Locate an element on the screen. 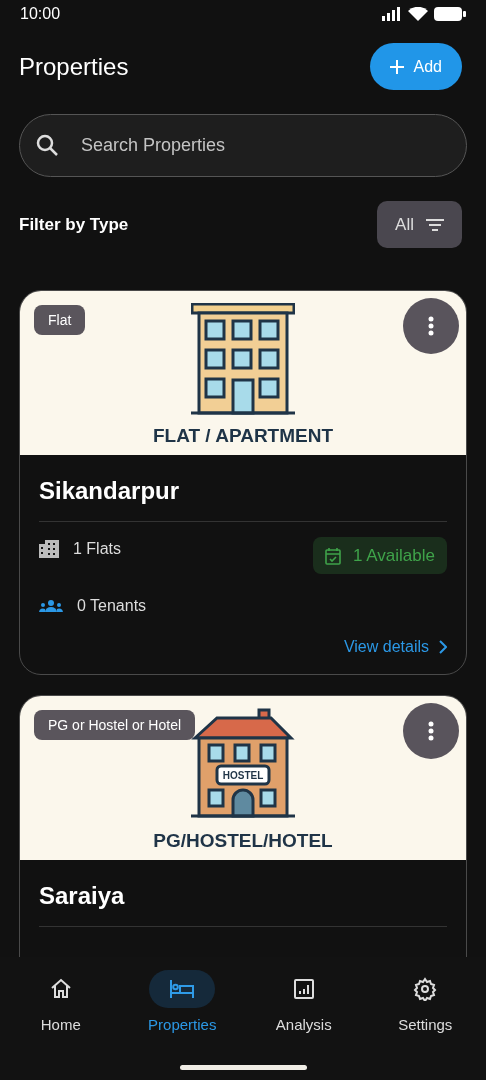 Image resolution: width=486 pixels, height=1080 pixels. search-field: Search Properties is located at coordinates (243, 145).